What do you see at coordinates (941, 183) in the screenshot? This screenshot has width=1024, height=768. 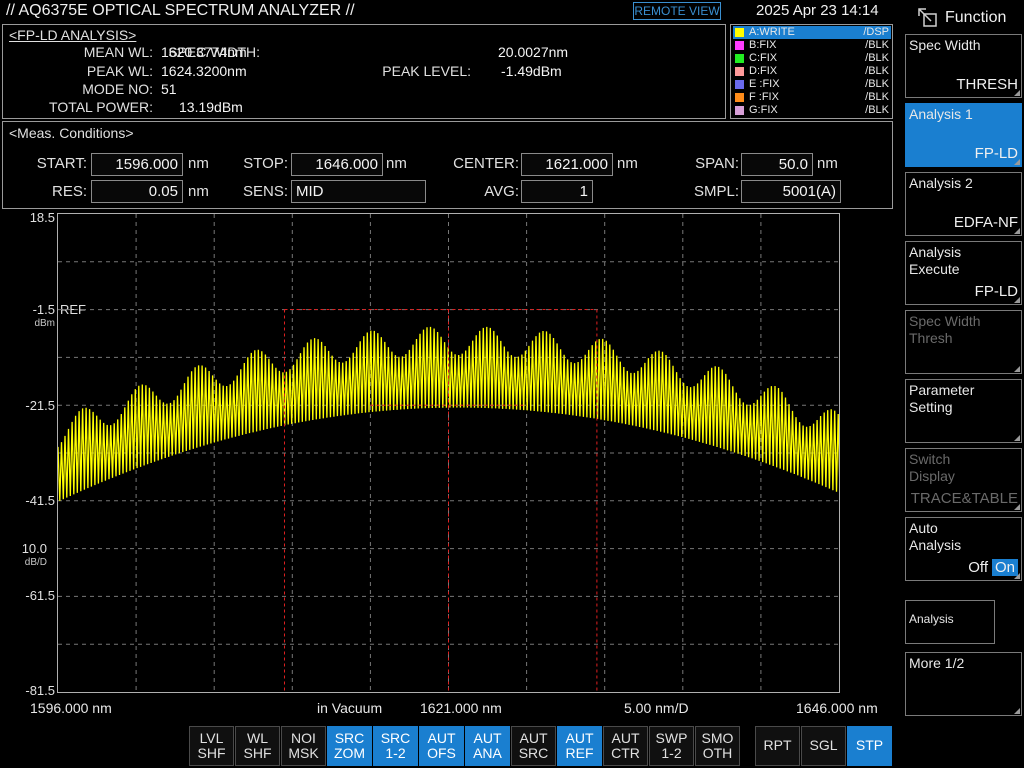 I see `func-button-label: Analysis 2` at bounding box center [941, 183].